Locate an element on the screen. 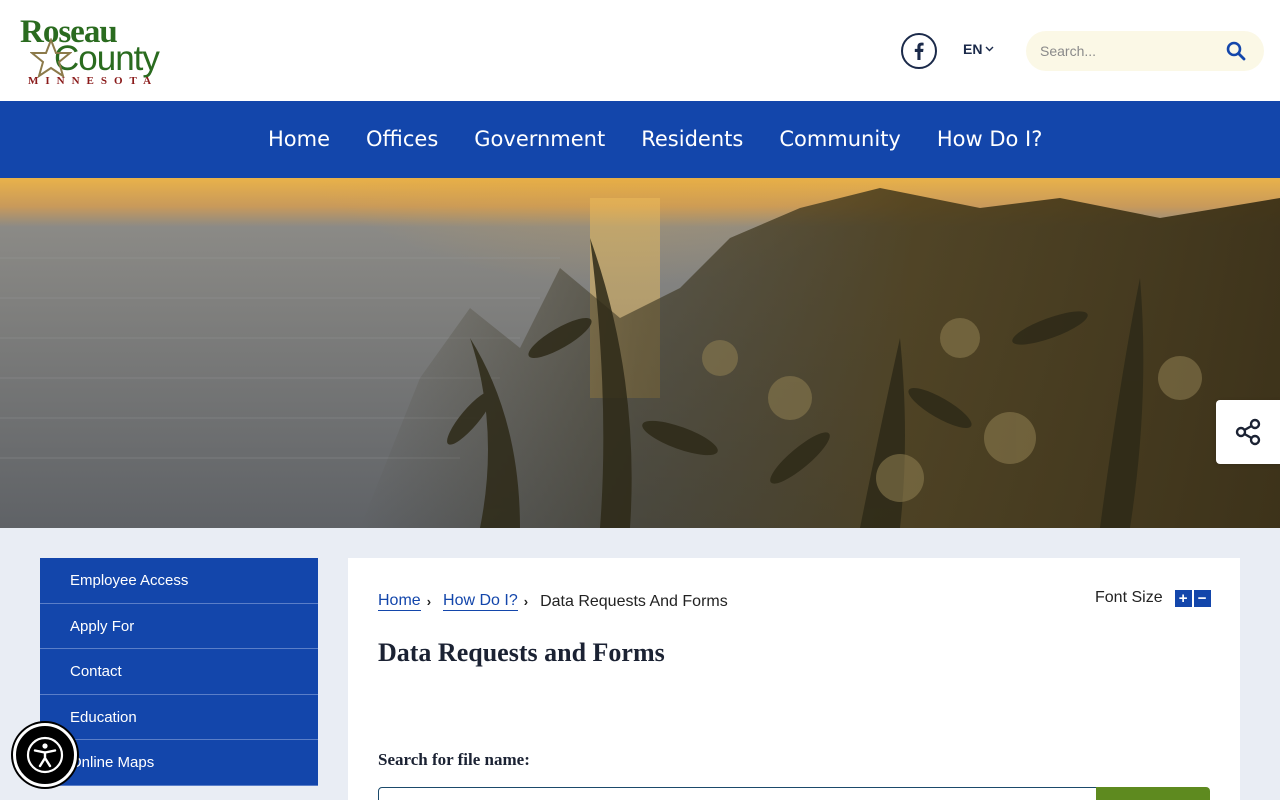 The width and height of the screenshot is (1280, 800). nav-residents: Residents is located at coordinates (692, 139).